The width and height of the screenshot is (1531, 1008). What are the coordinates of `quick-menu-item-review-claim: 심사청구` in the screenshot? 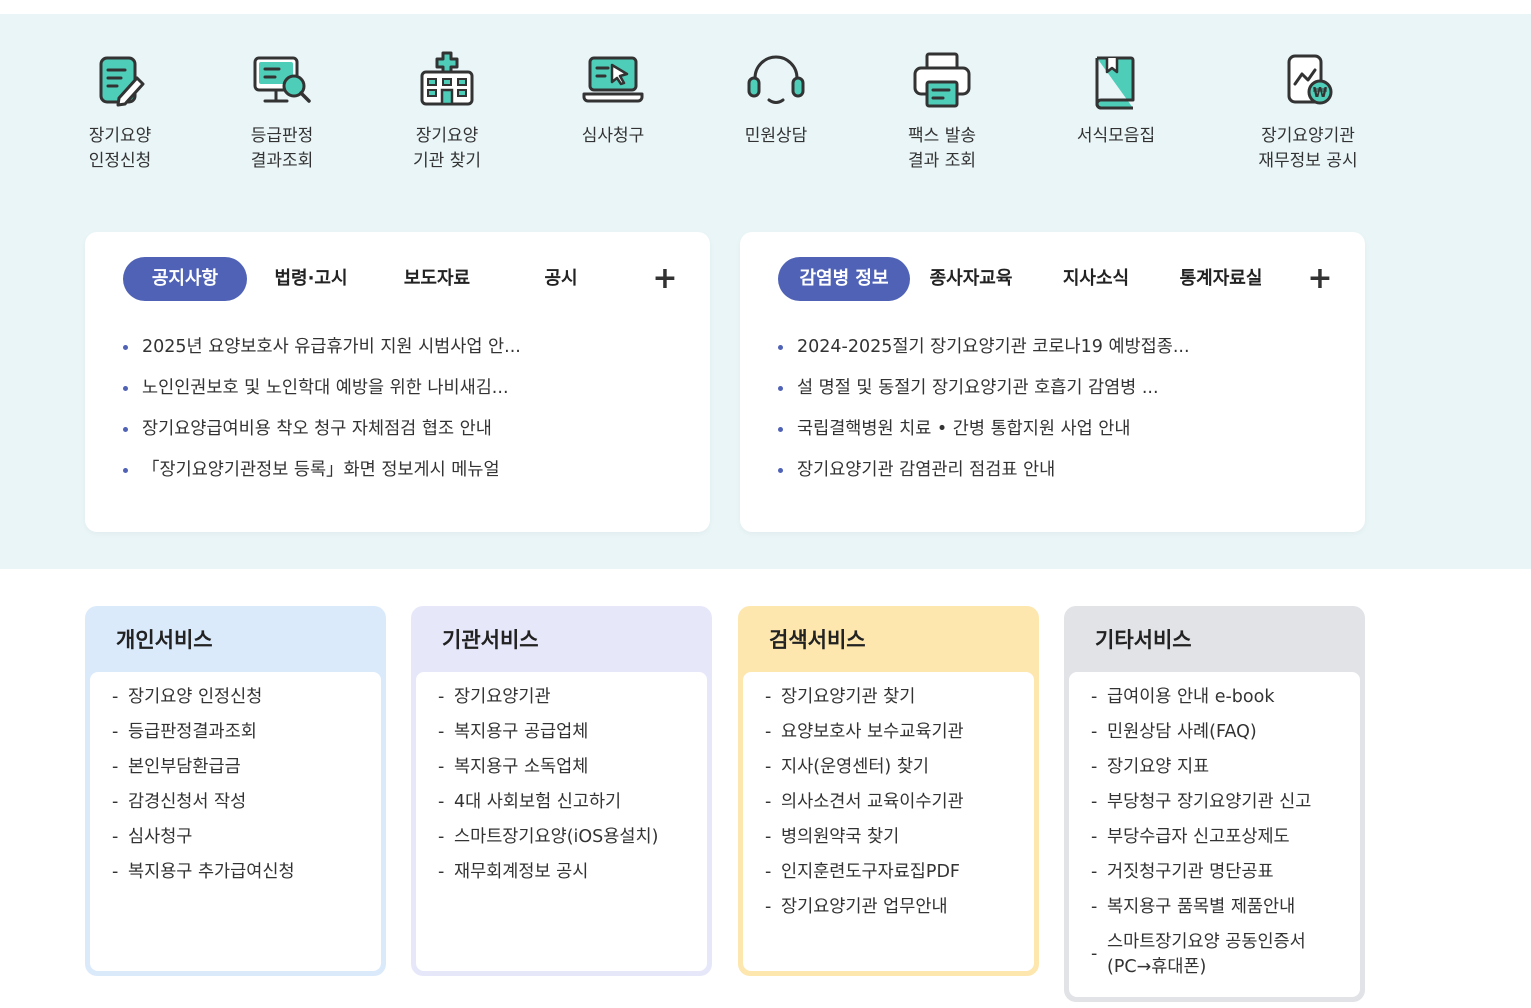 It's located at (613, 98).